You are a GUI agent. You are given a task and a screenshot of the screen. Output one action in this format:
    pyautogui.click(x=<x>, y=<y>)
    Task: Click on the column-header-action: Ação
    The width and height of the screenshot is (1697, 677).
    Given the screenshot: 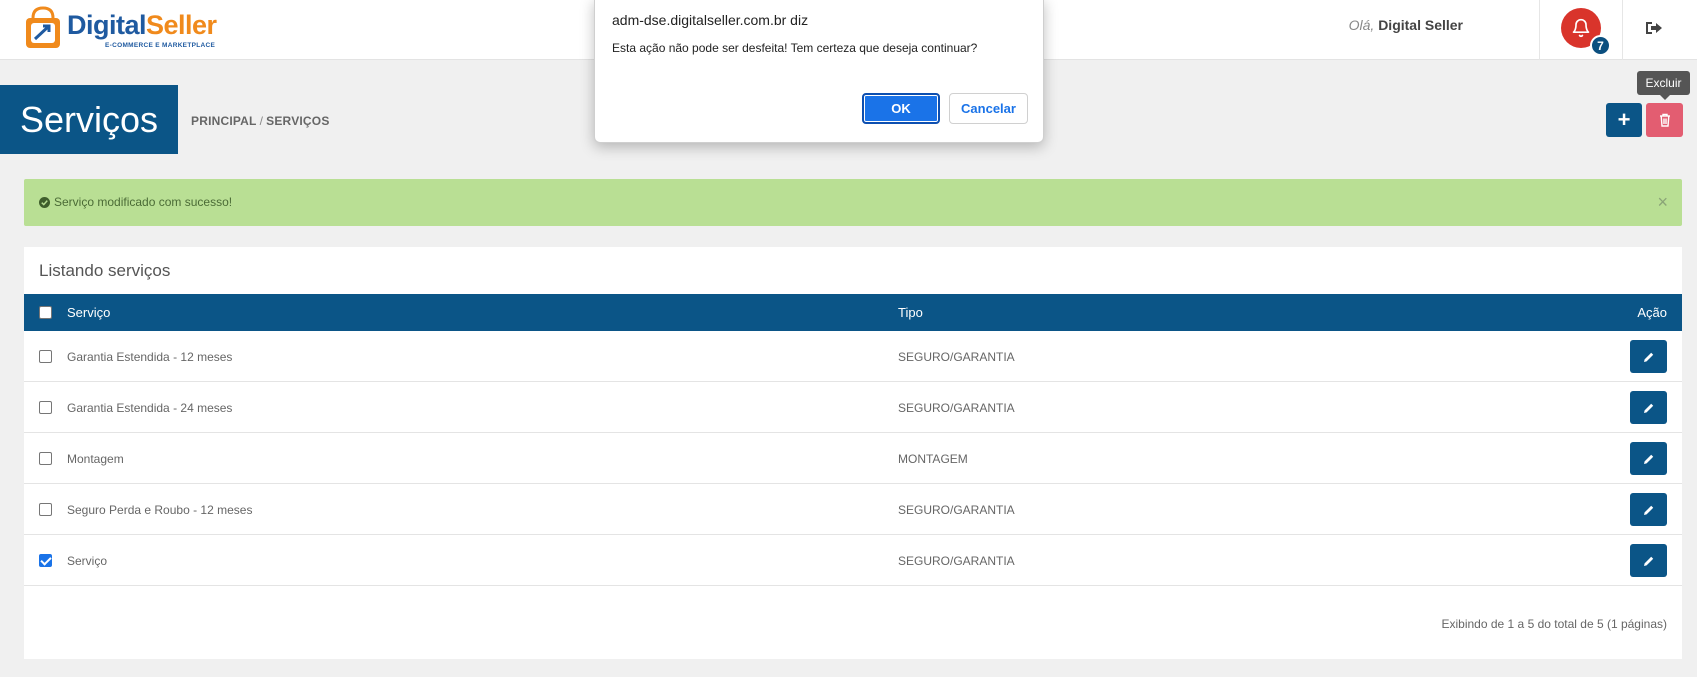 What is the action you would take?
    pyautogui.click(x=1652, y=312)
    